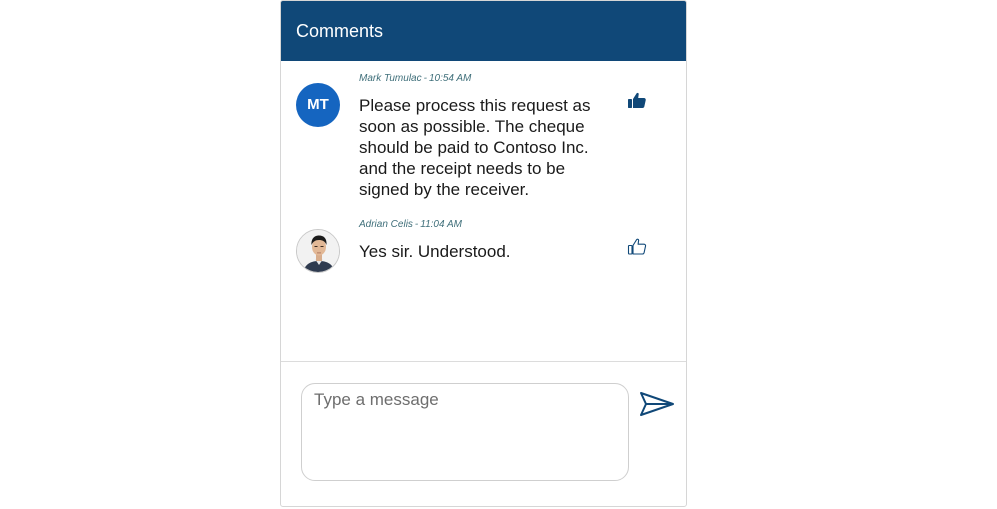  What do you see at coordinates (657, 404) in the screenshot?
I see `send-icon` at bounding box center [657, 404].